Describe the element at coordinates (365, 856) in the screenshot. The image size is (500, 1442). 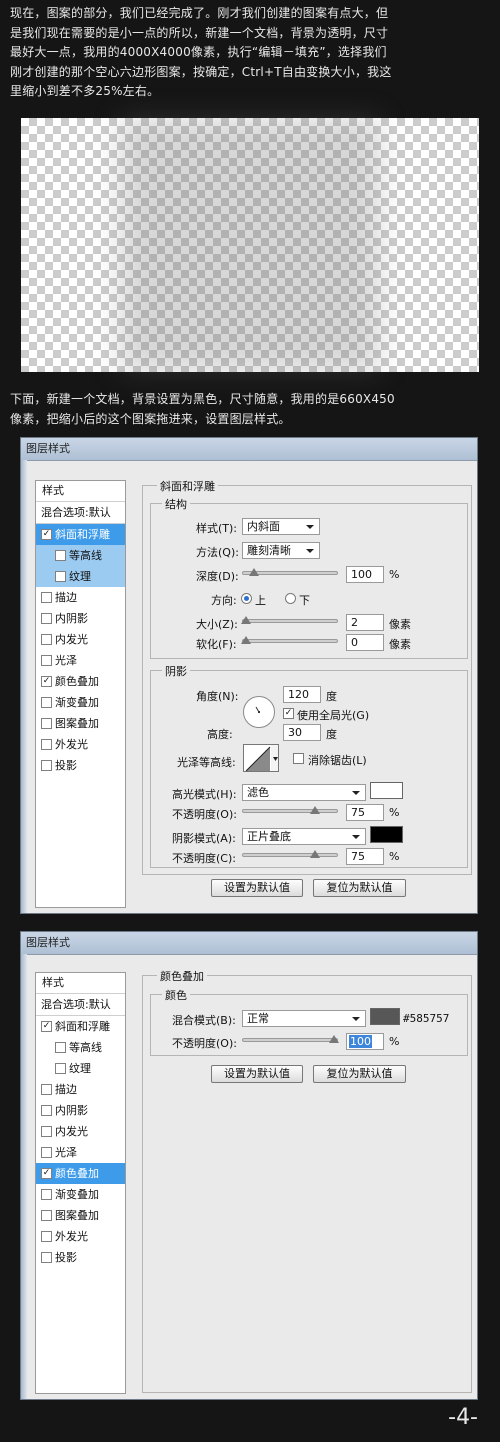
I see `shadow-opacity-input: 75` at that location.